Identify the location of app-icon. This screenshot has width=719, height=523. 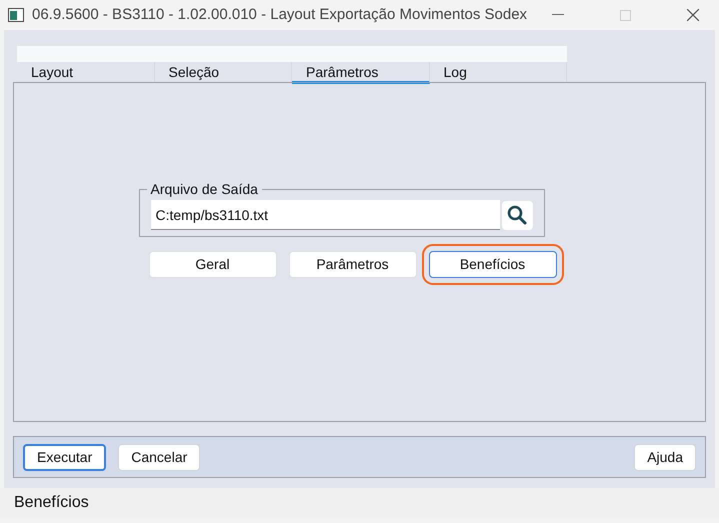
(16, 15).